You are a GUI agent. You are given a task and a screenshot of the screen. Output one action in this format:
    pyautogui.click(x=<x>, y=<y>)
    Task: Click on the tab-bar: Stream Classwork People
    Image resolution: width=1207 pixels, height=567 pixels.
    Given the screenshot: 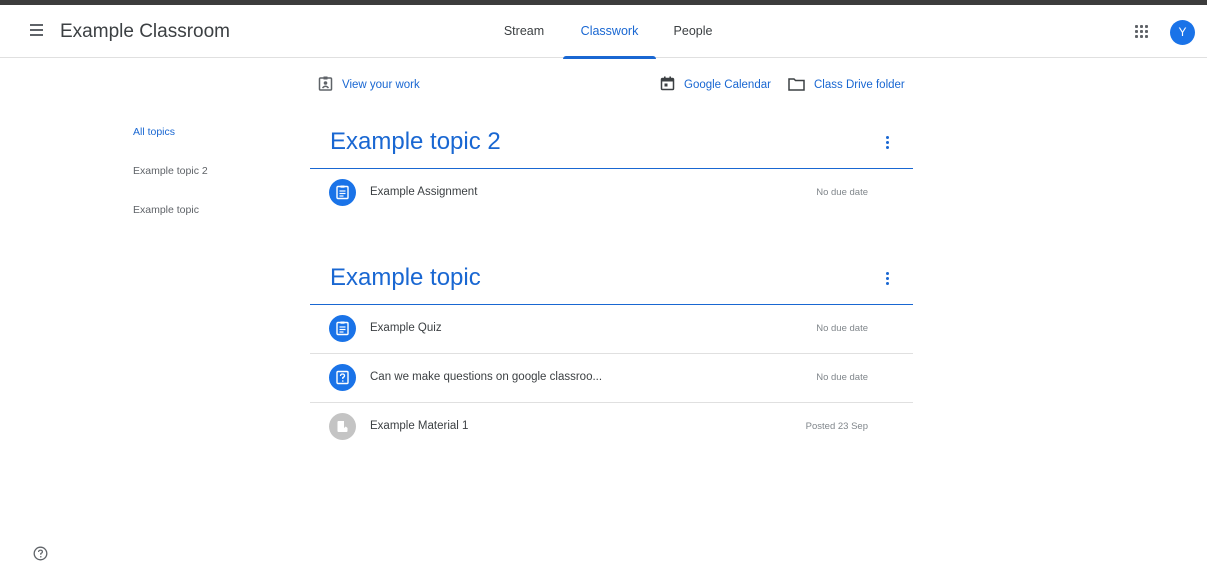 What is the action you would take?
    pyautogui.click(x=603, y=32)
    